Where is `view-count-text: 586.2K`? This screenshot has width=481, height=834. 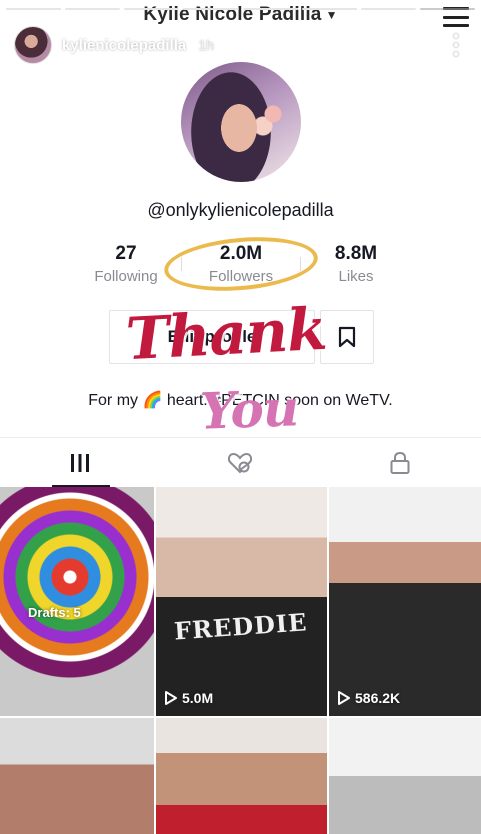
view-count-text: 586.2K is located at coordinates (378, 698).